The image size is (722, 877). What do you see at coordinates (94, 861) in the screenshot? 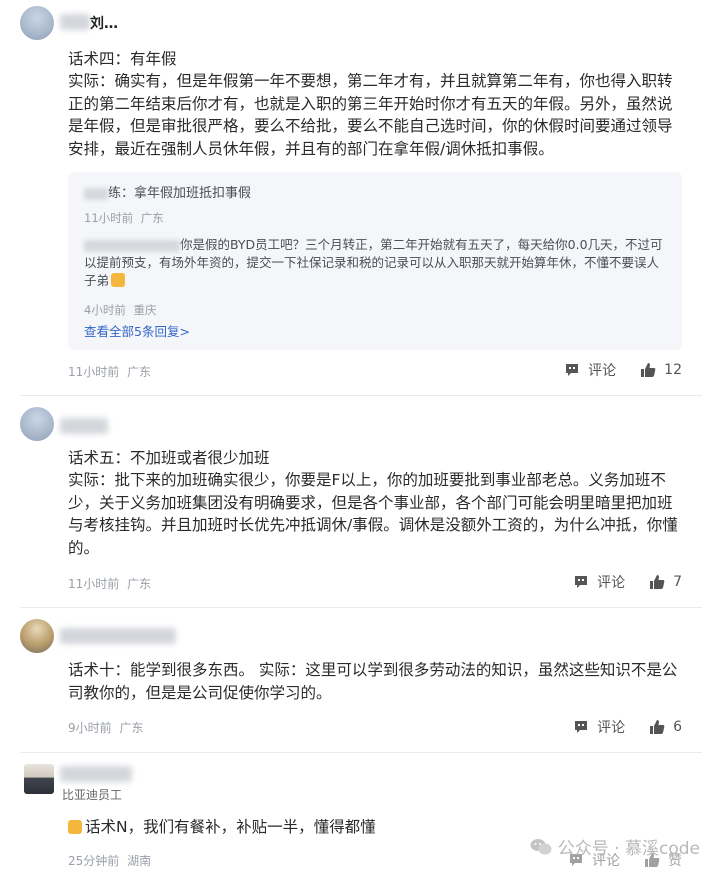
I see `comment-time: 25分钟前` at bounding box center [94, 861].